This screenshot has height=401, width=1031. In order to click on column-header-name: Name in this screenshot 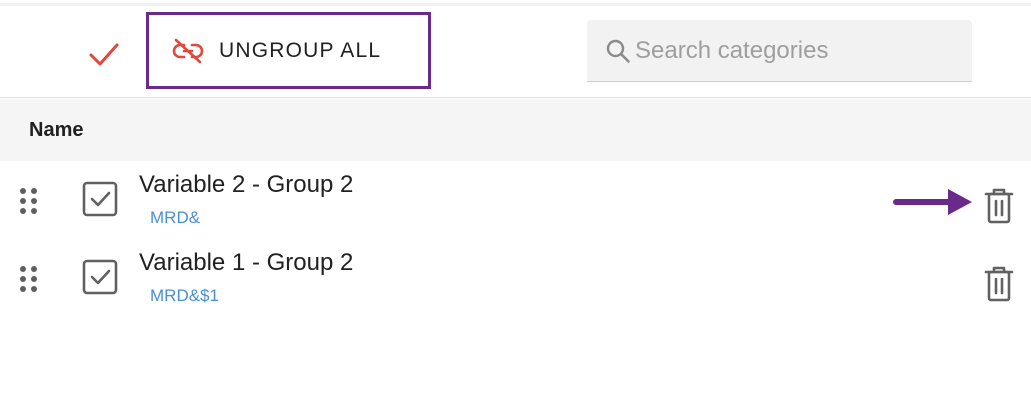, I will do `click(56, 130)`.